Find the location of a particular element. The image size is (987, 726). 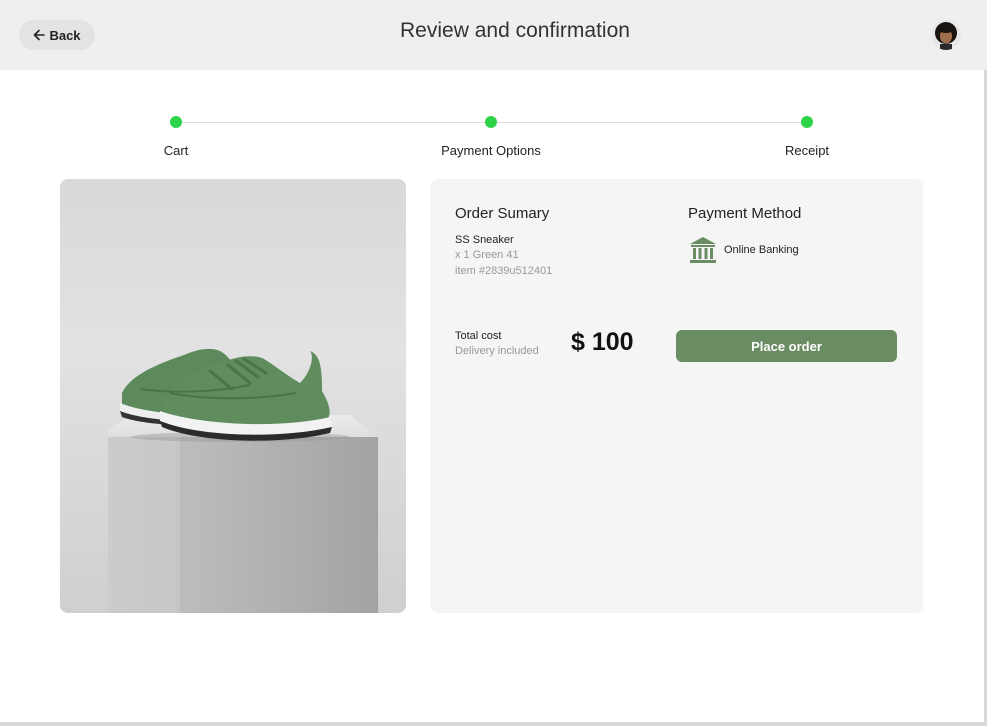

avatar is located at coordinates (946, 35).